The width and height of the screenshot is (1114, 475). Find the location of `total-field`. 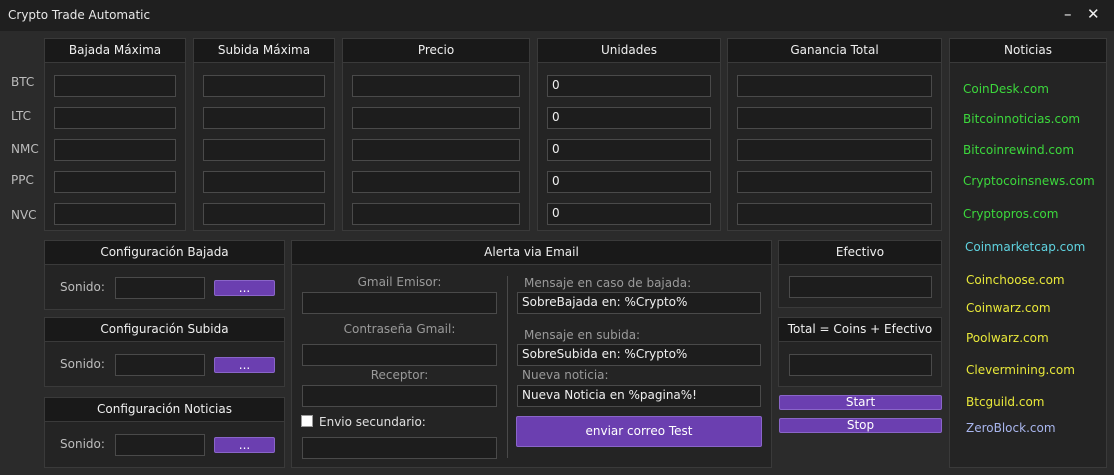

total-field is located at coordinates (860, 365).